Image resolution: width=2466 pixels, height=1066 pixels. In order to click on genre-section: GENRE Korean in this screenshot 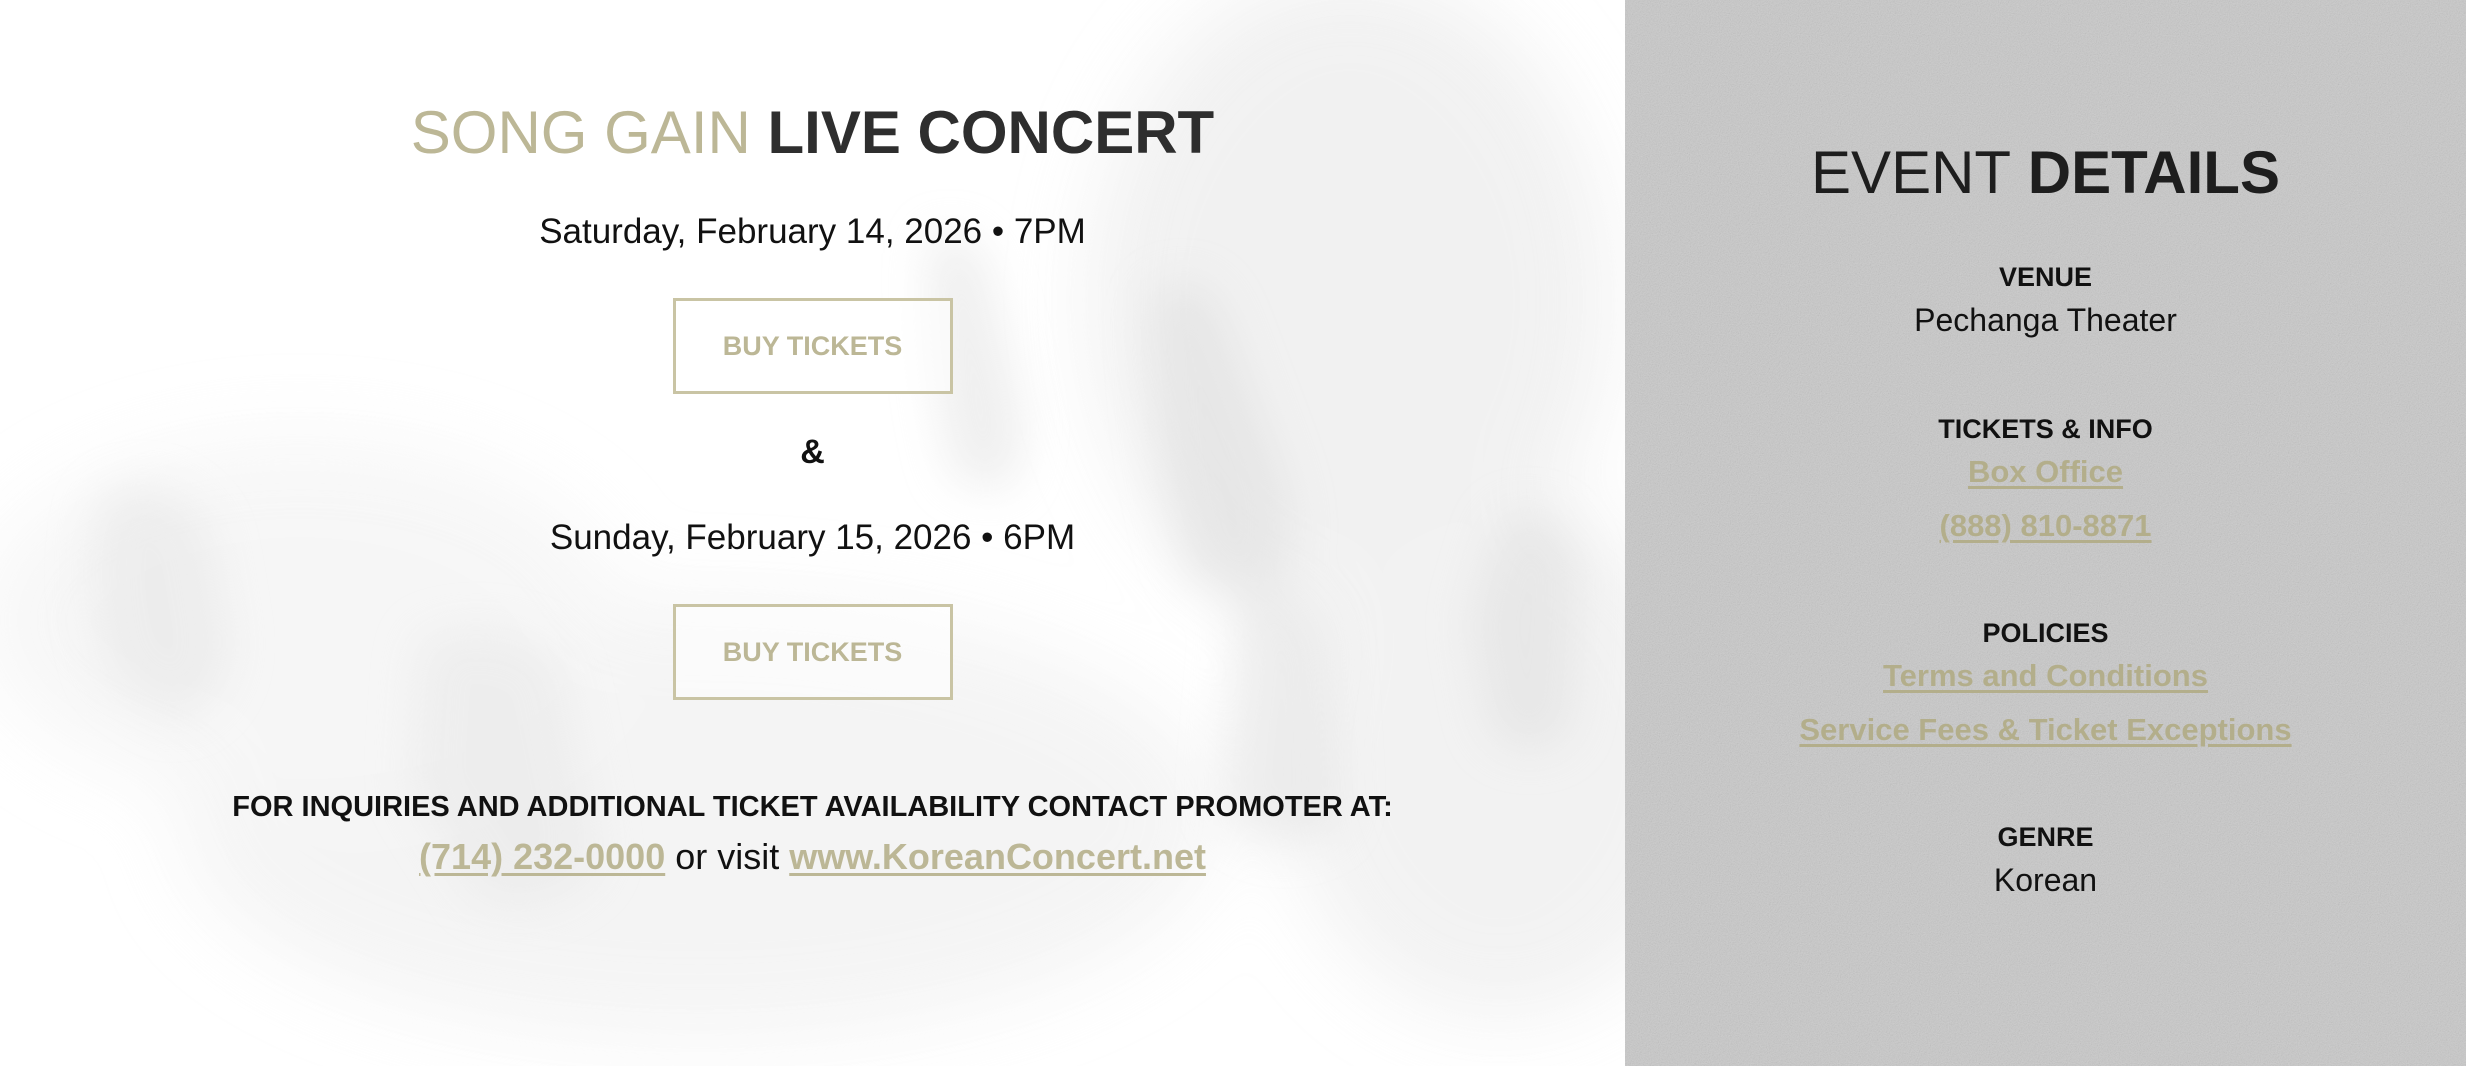, I will do `click(2045, 860)`.